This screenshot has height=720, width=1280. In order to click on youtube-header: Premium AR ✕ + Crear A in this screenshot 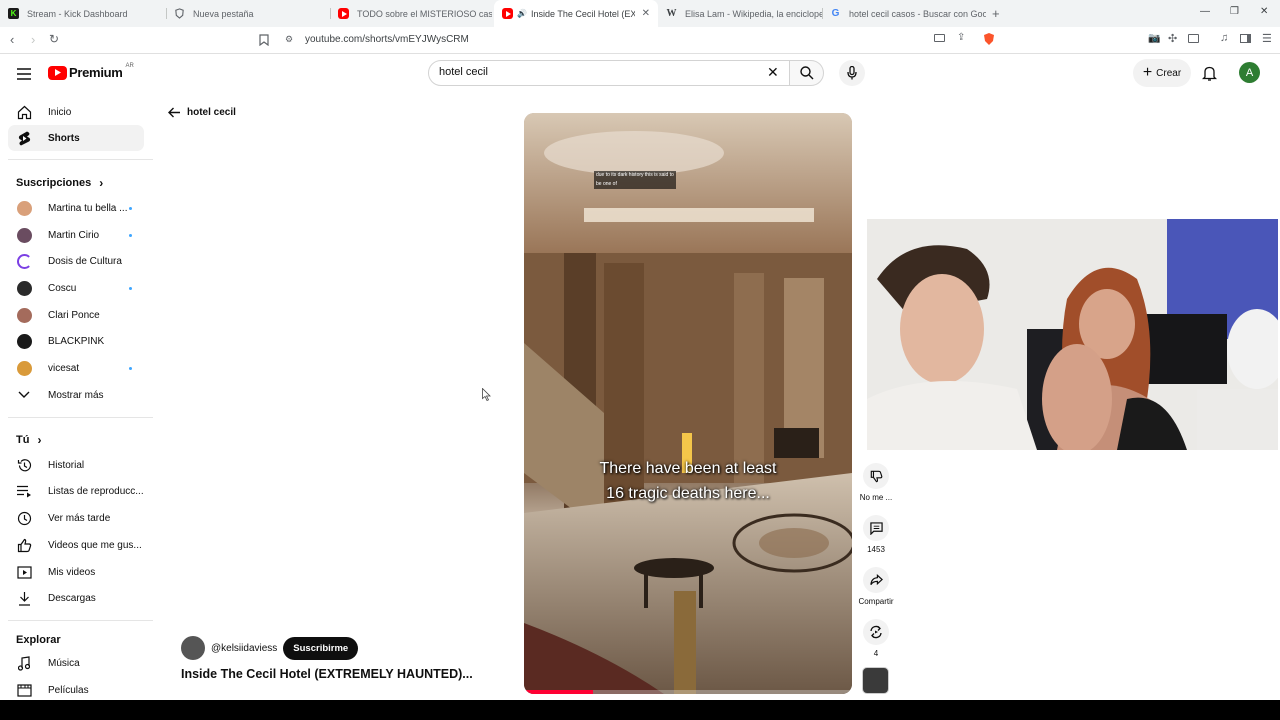, I will do `click(640, 74)`.